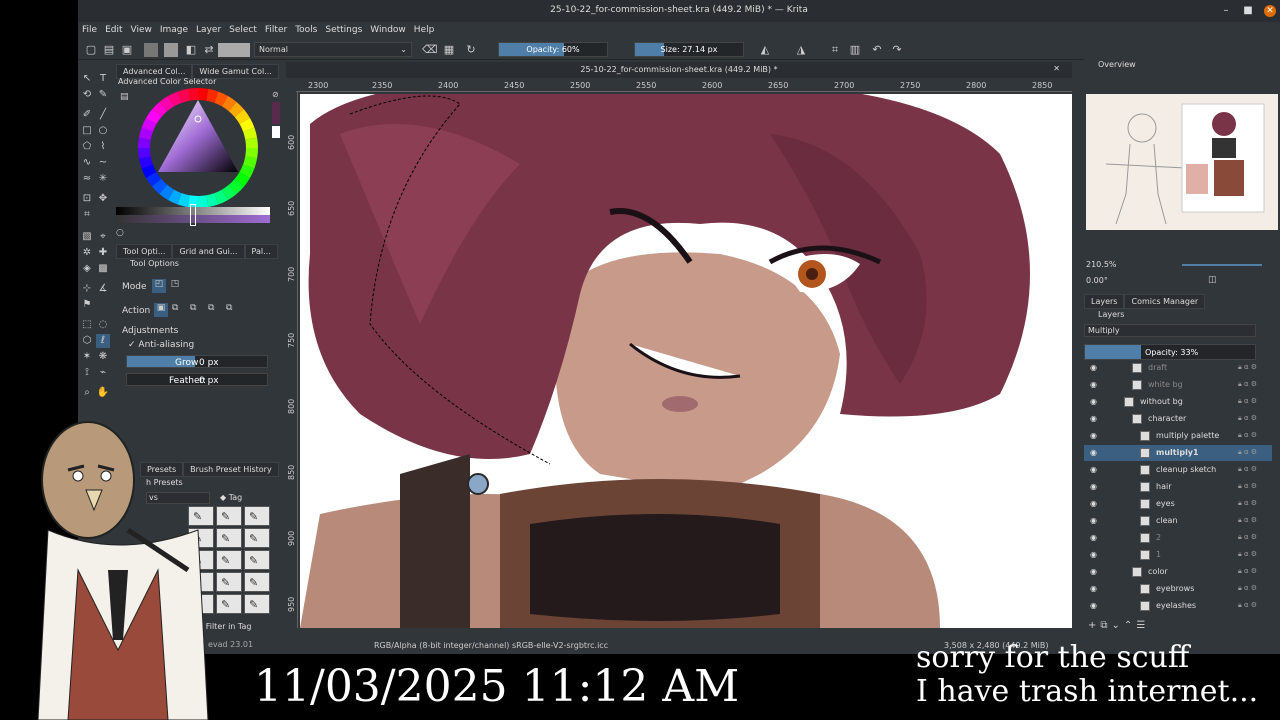  What do you see at coordinates (171, 50) in the screenshot?
I see `pattern-swatch` at bounding box center [171, 50].